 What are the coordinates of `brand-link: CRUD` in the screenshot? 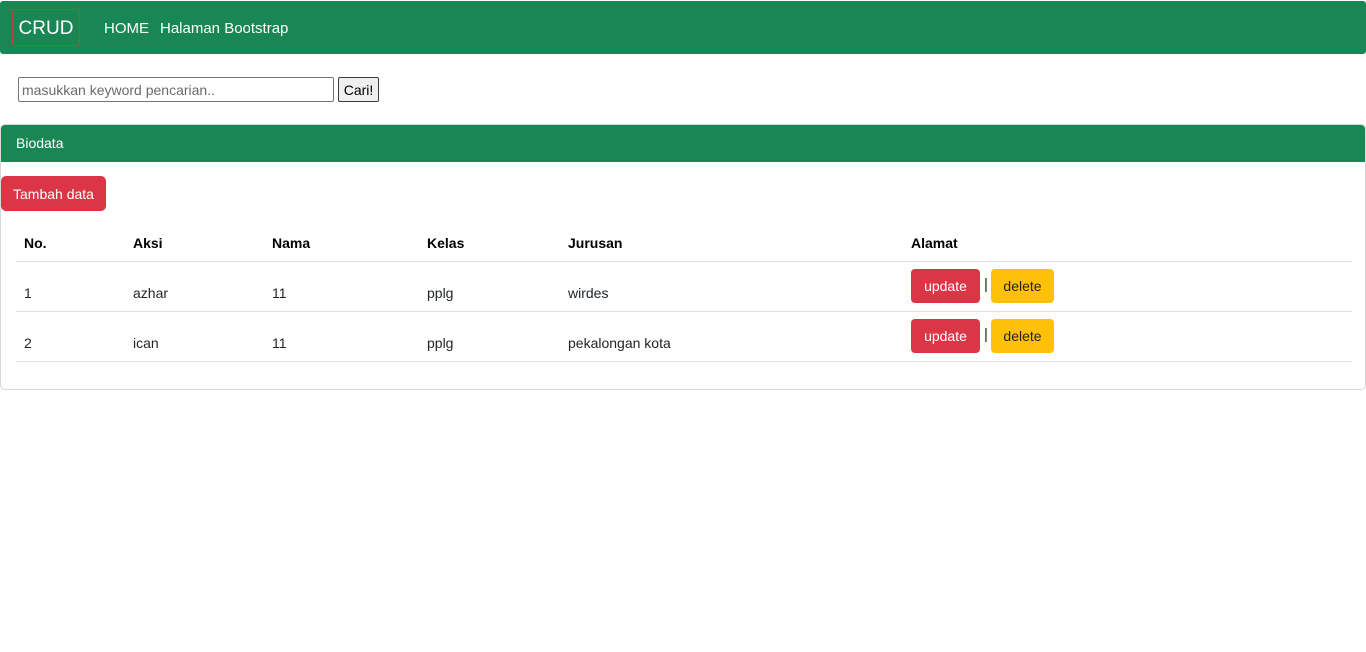 It's located at (46, 27).